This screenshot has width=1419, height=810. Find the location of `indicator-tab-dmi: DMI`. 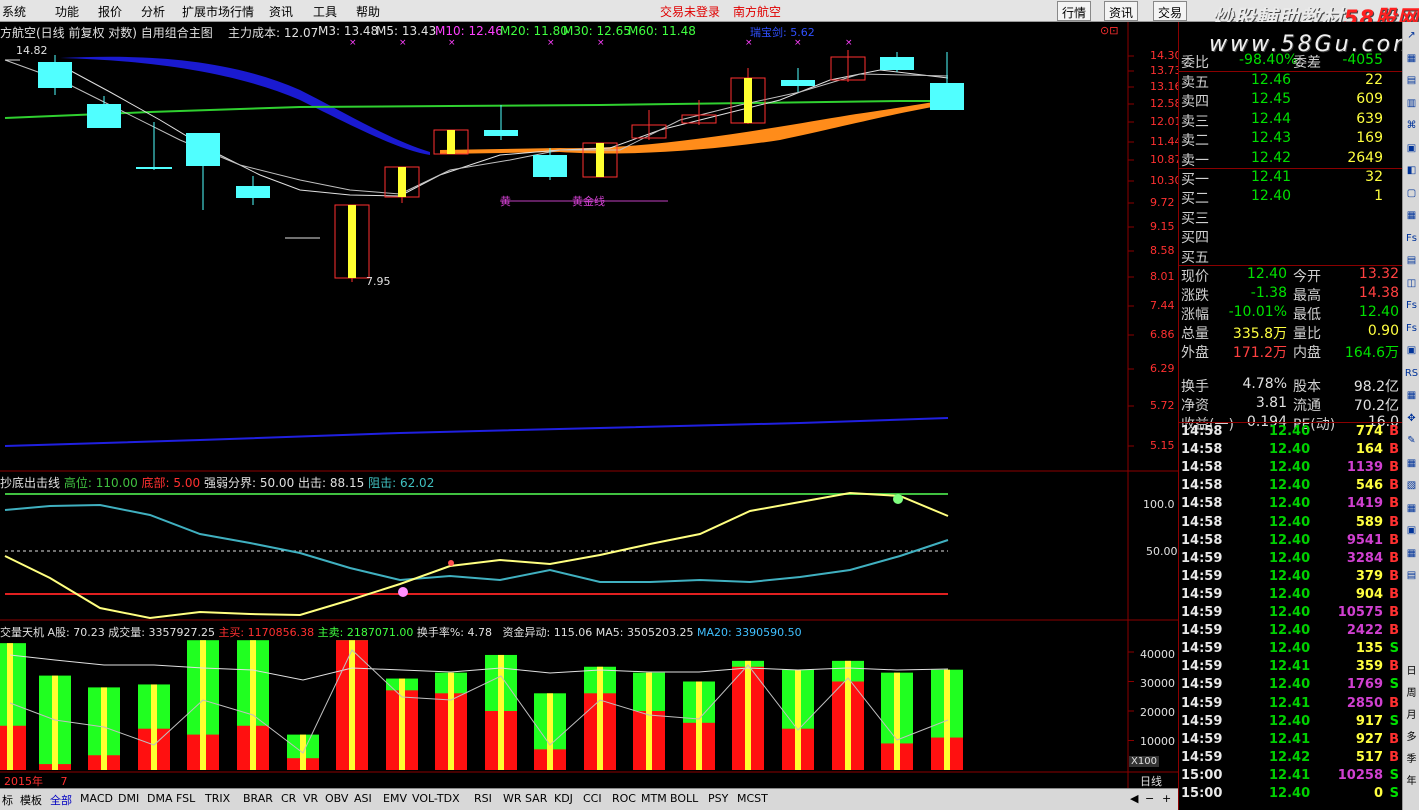

indicator-tab-dmi: DMI is located at coordinates (128, 798).